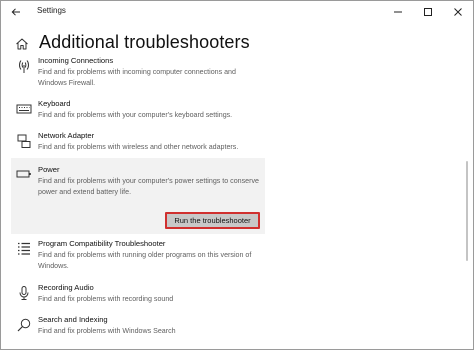  Describe the element at coordinates (73, 319) in the screenshot. I see `item-name: Search and Indexing` at that location.